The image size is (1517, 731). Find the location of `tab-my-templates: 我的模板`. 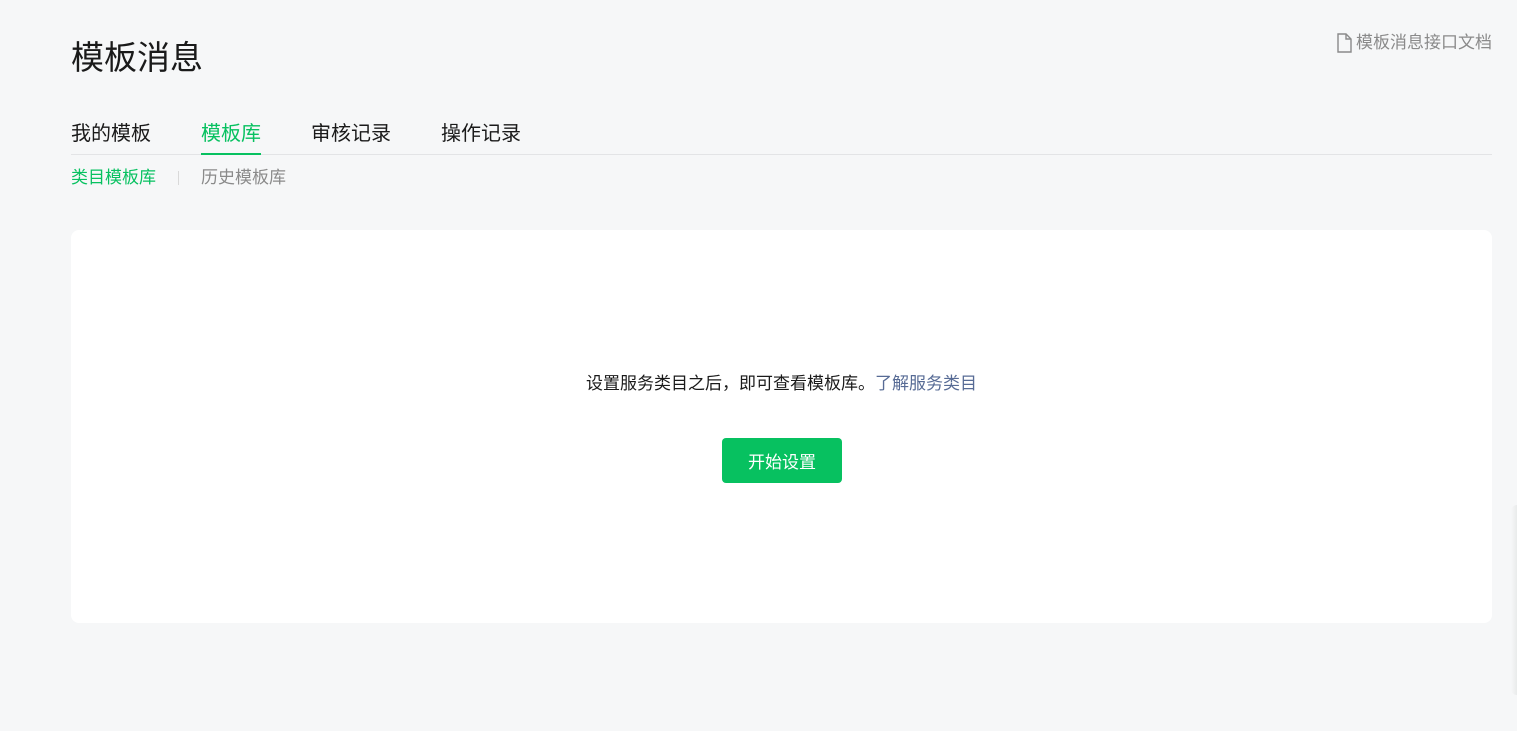

tab-my-templates: 我的模板 is located at coordinates (111, 133).